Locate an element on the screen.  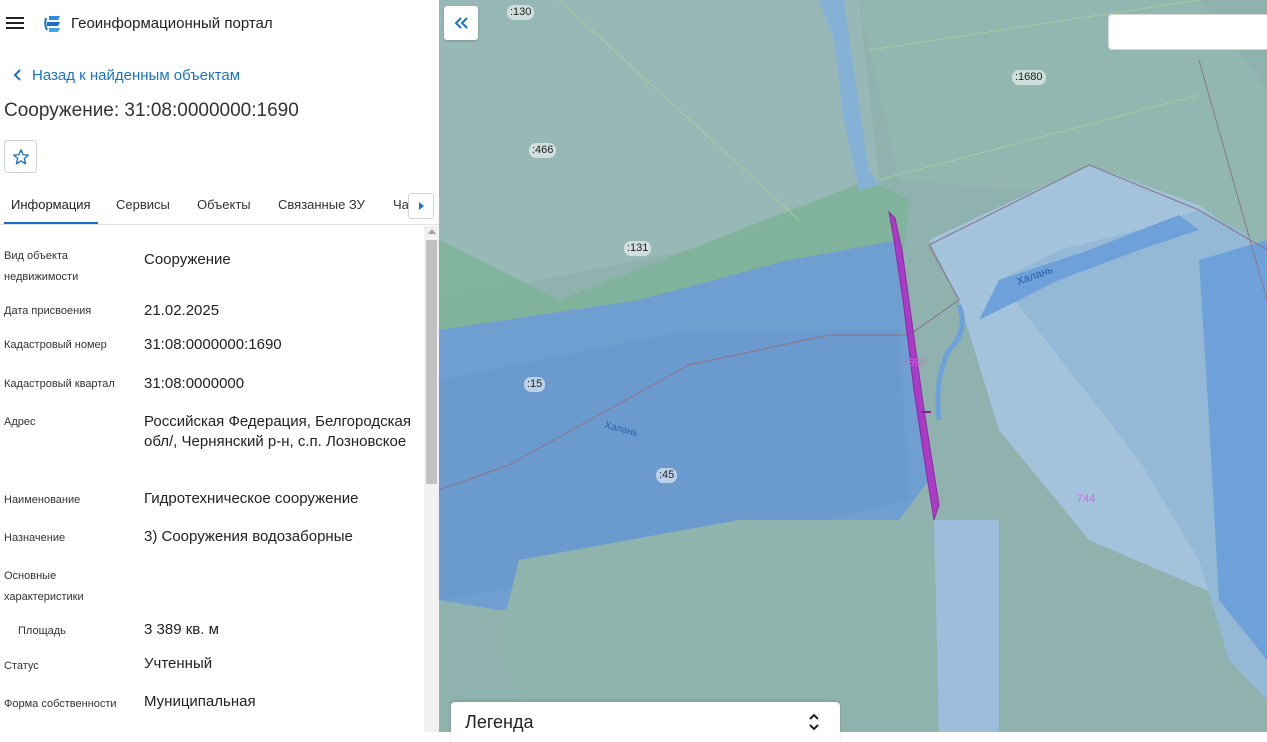
tab-services: Сервисы is located at coordinates (143, 205).